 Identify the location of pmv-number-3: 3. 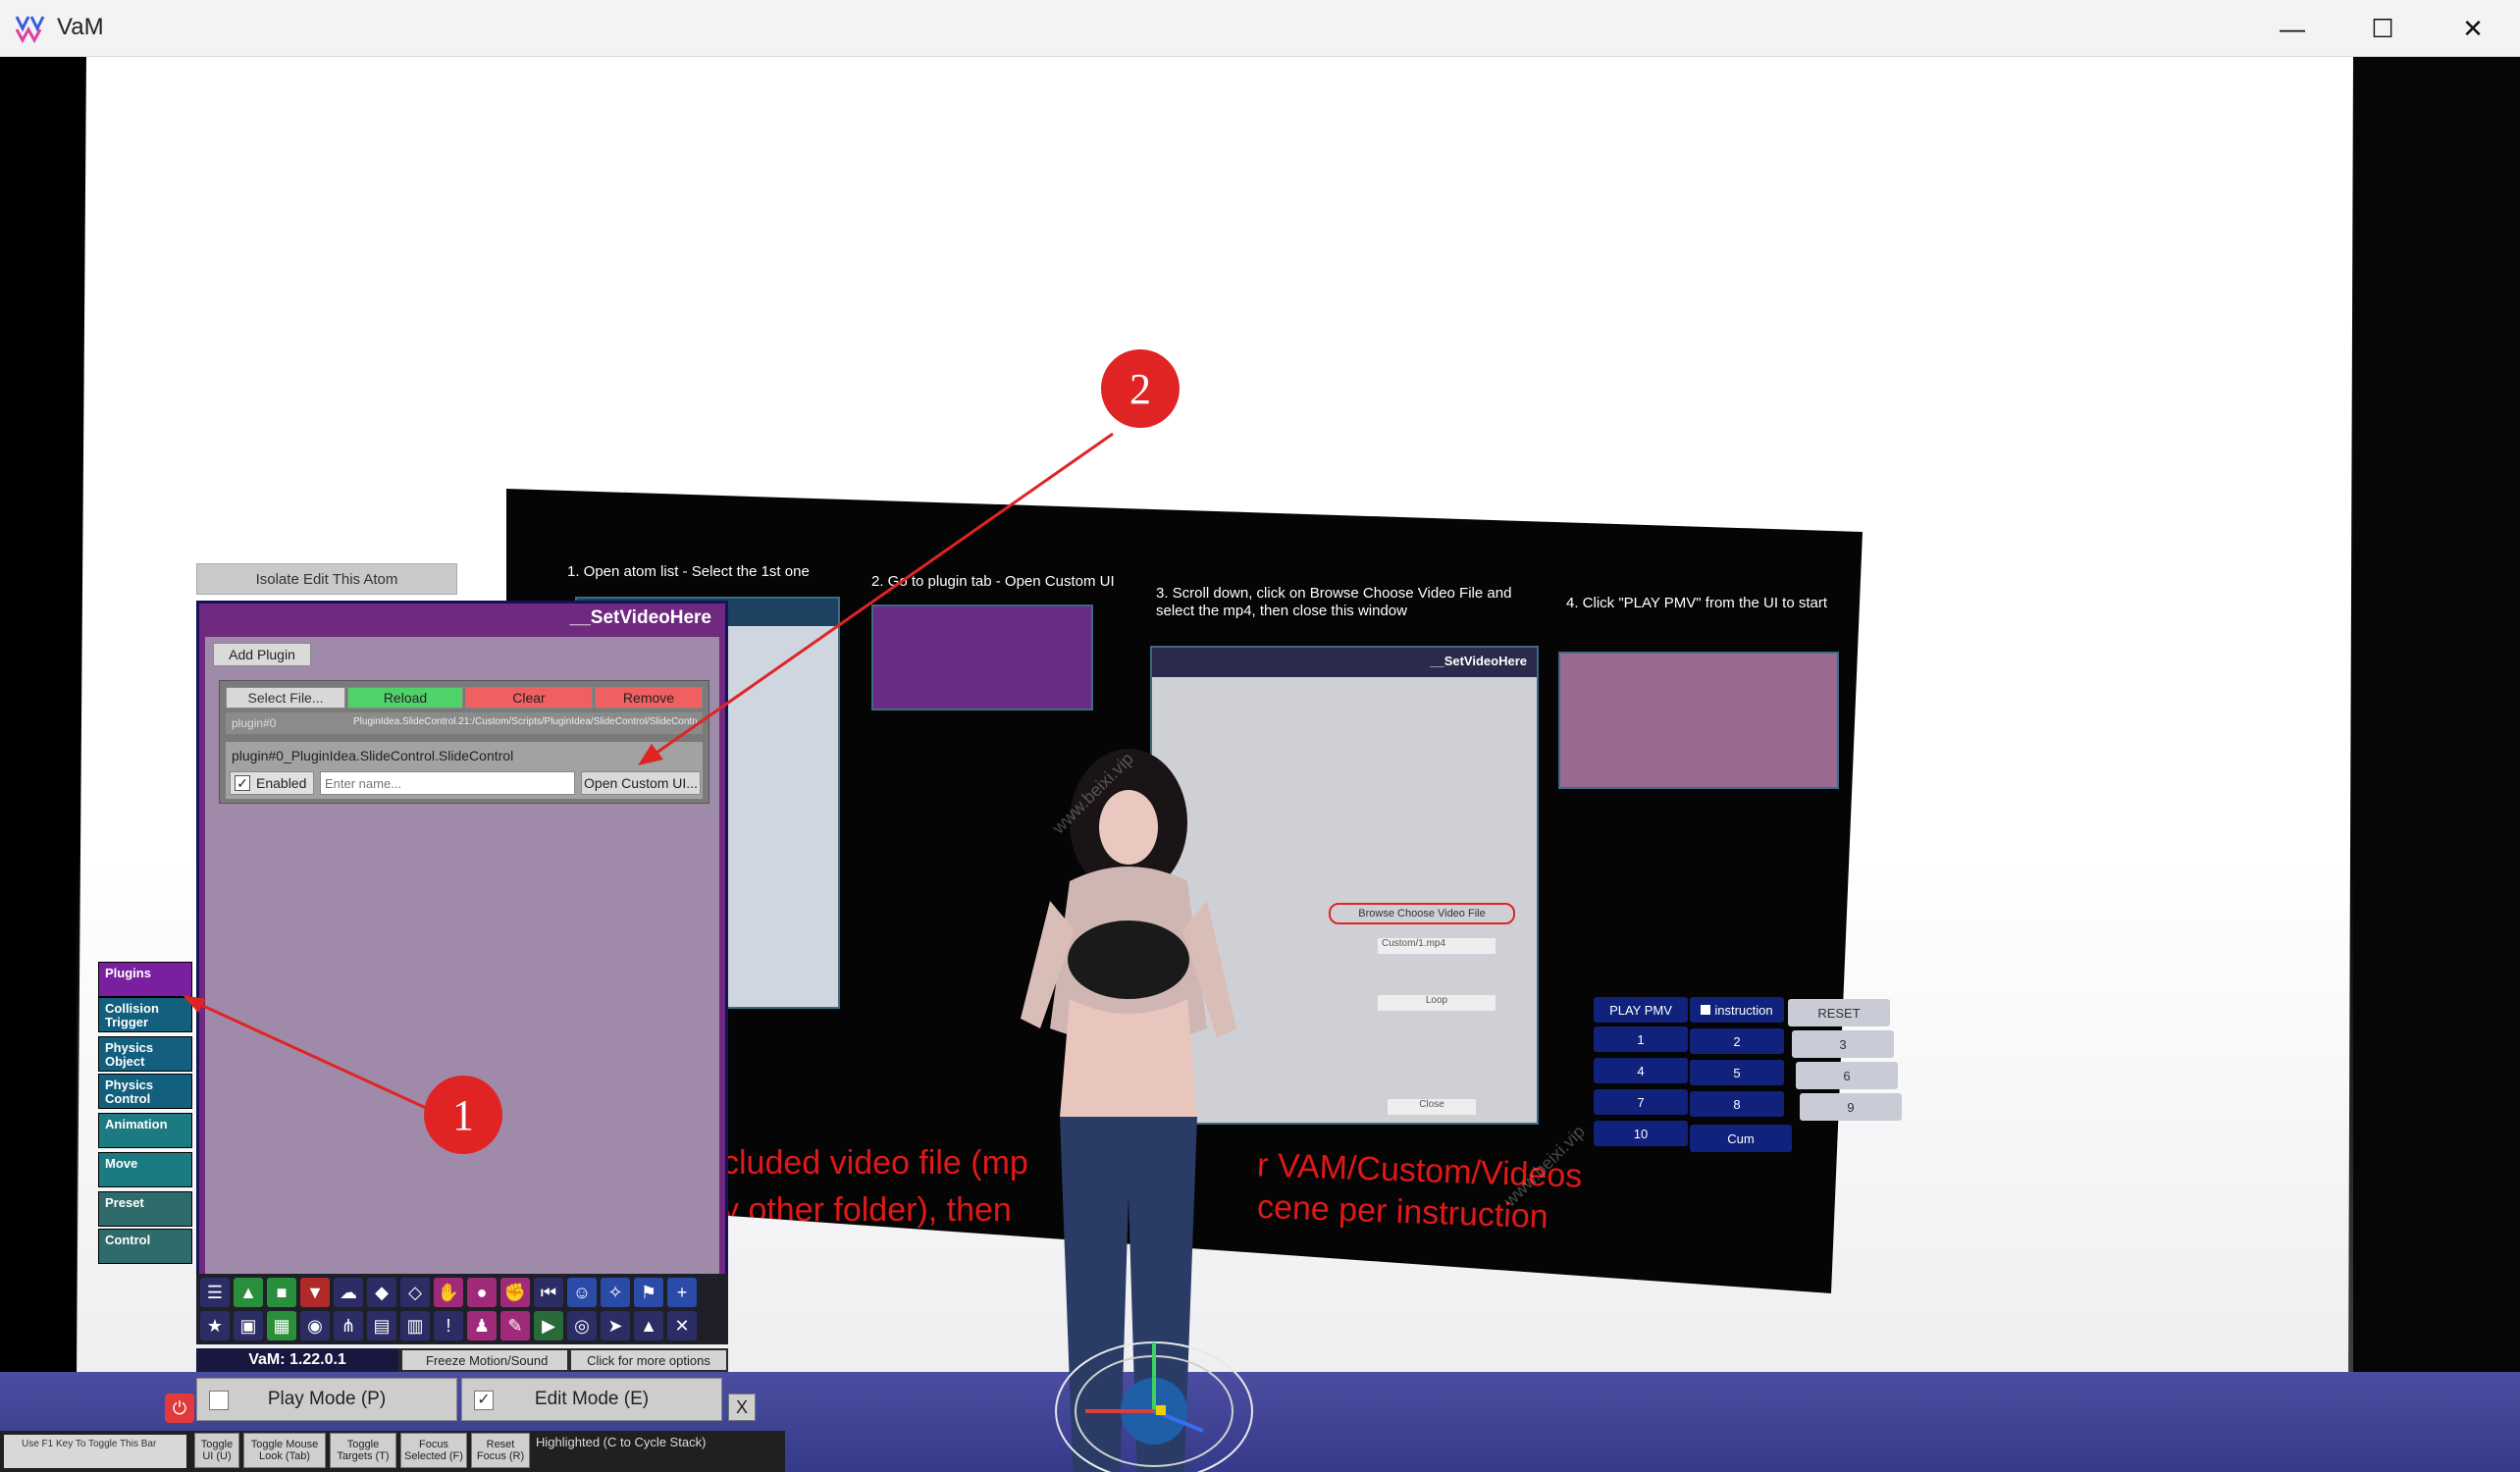
(1843, 1044).